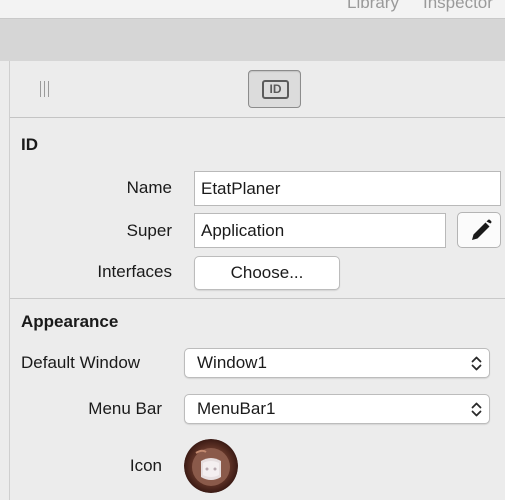  What do you see at coordinates (134, 271) in the screenshot?
I see `interfaces-label: Interfaces` at bounding box center [134, 271].